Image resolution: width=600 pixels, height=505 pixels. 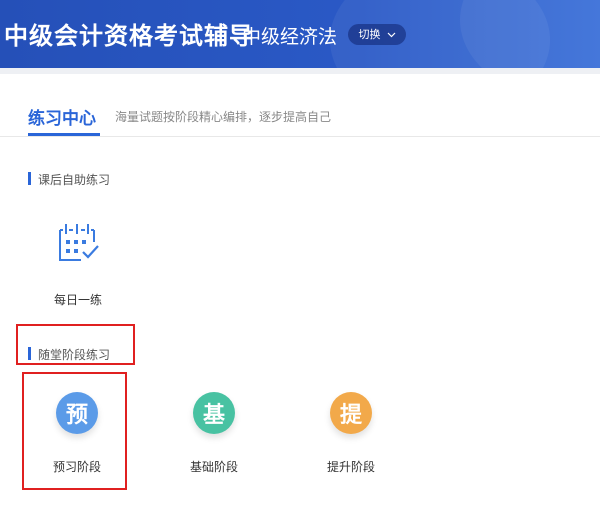 What do you see at coordinates (78, 264) in the screenshot?
I see `daily-practice-card: 每日一练` at bounding box center [78, 264].